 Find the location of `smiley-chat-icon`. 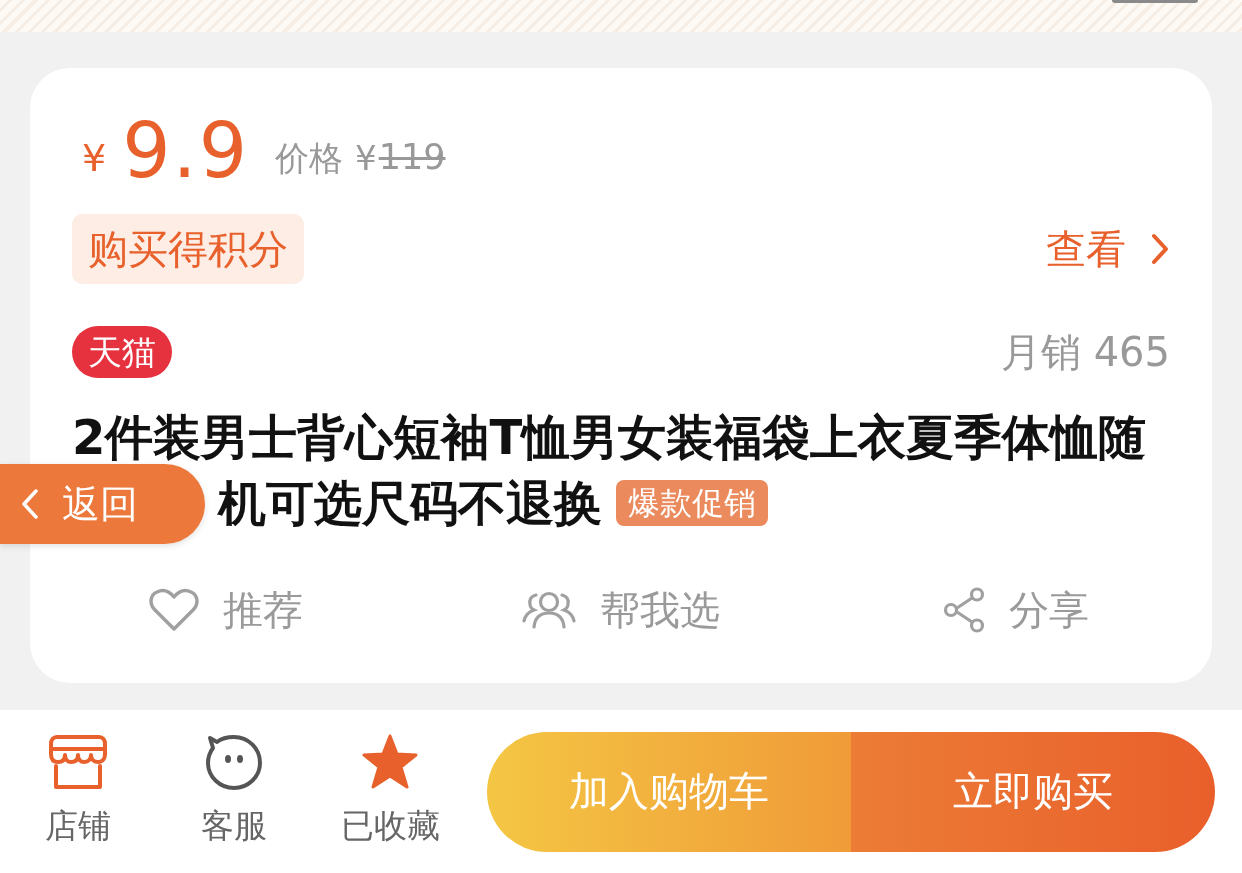

smiley-chat-icon is located at coordinates (234, 762).